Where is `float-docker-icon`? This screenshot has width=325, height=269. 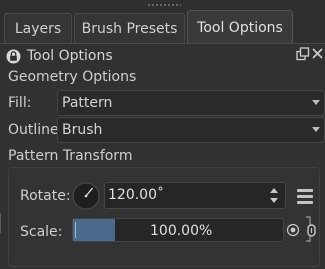
float-docker-icon is located at coordinates (303, 54).